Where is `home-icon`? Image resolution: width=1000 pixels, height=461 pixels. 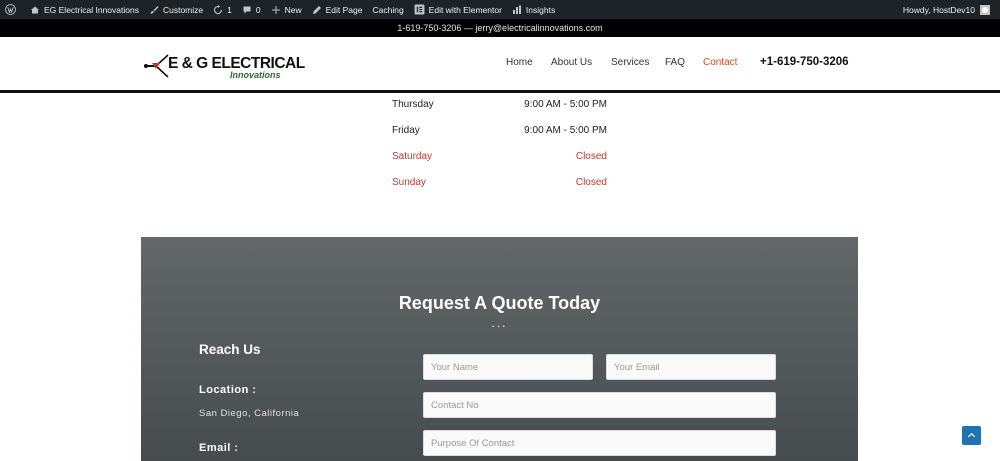 home-icon is located at coordinates (35, 9).